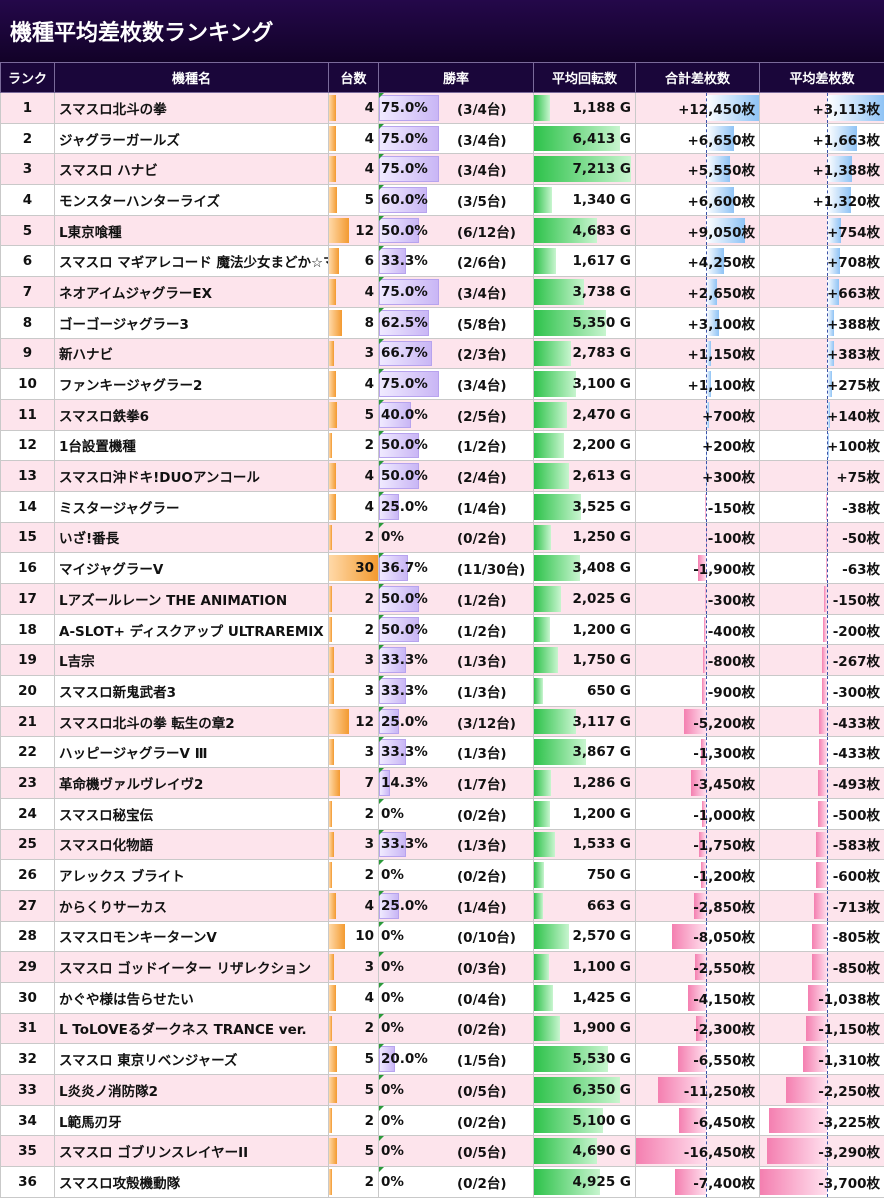 The height and width of the screenshot is (1200, 884). What do you see at coordinates (697, 384) in the screenshot?
I see `total-diff-cell: +1,100枚` at bounding box center [697, 384].